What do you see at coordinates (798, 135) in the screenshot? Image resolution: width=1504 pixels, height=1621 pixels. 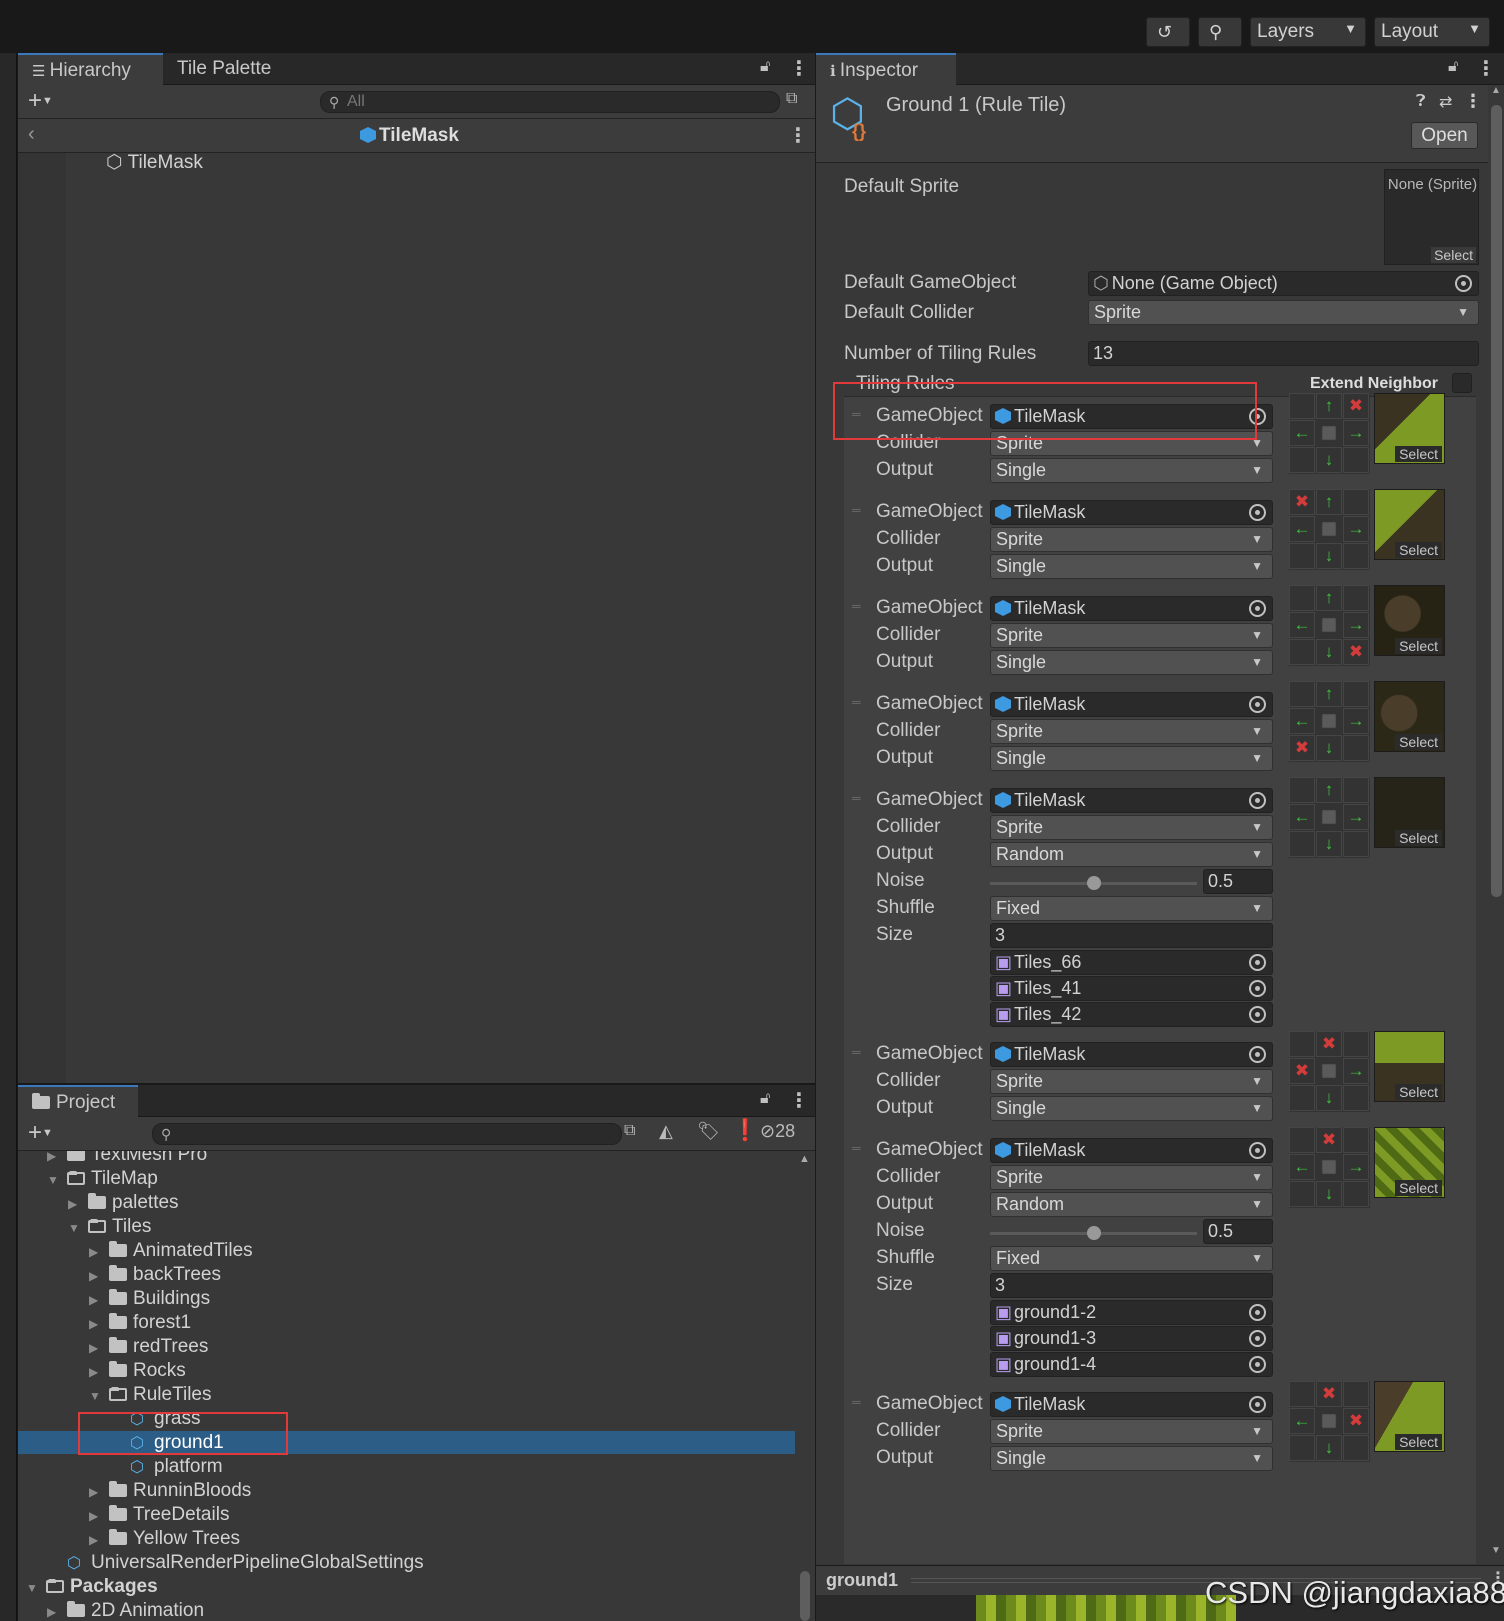 I see `scene-menu-icon: ⋮` at bounding box center [798, 135].